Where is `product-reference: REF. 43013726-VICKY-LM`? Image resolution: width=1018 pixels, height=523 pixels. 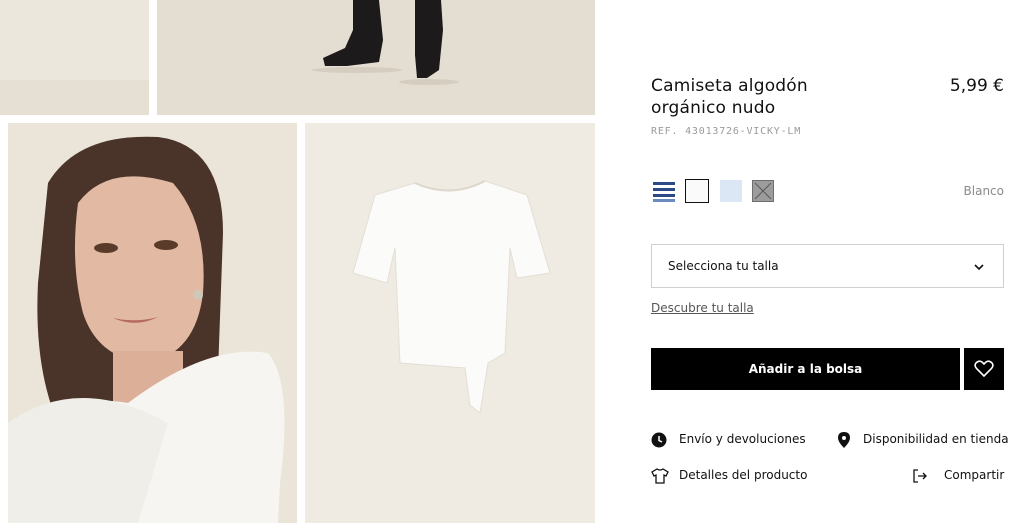 product-reference: REF. 43013726-VICKY-LM is located at coordinates (726, 131).